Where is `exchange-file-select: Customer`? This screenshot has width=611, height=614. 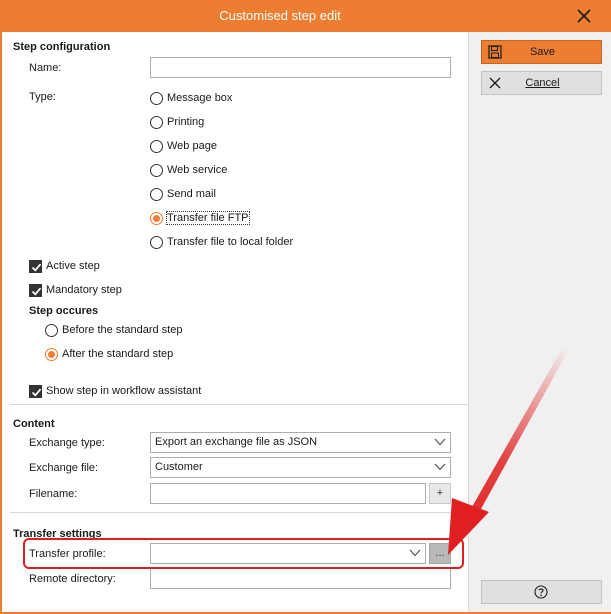
exchange-file-select: Customer is located at coordinates (300, 467).